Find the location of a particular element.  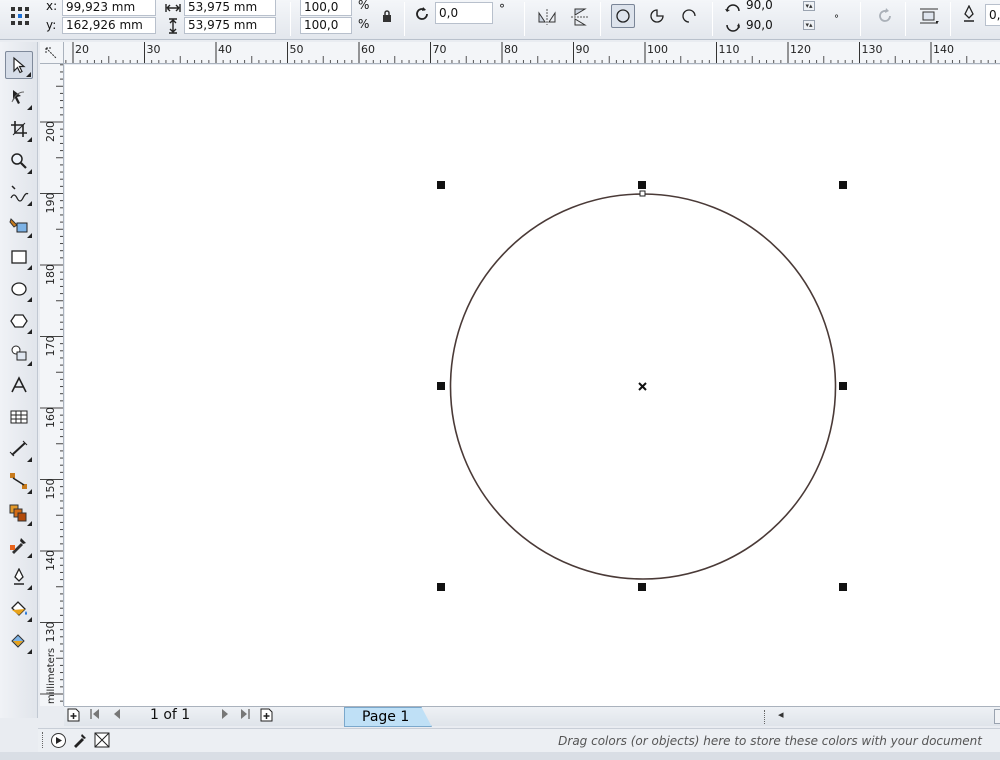

selection-handle-left is located at coordinates (441, 386).